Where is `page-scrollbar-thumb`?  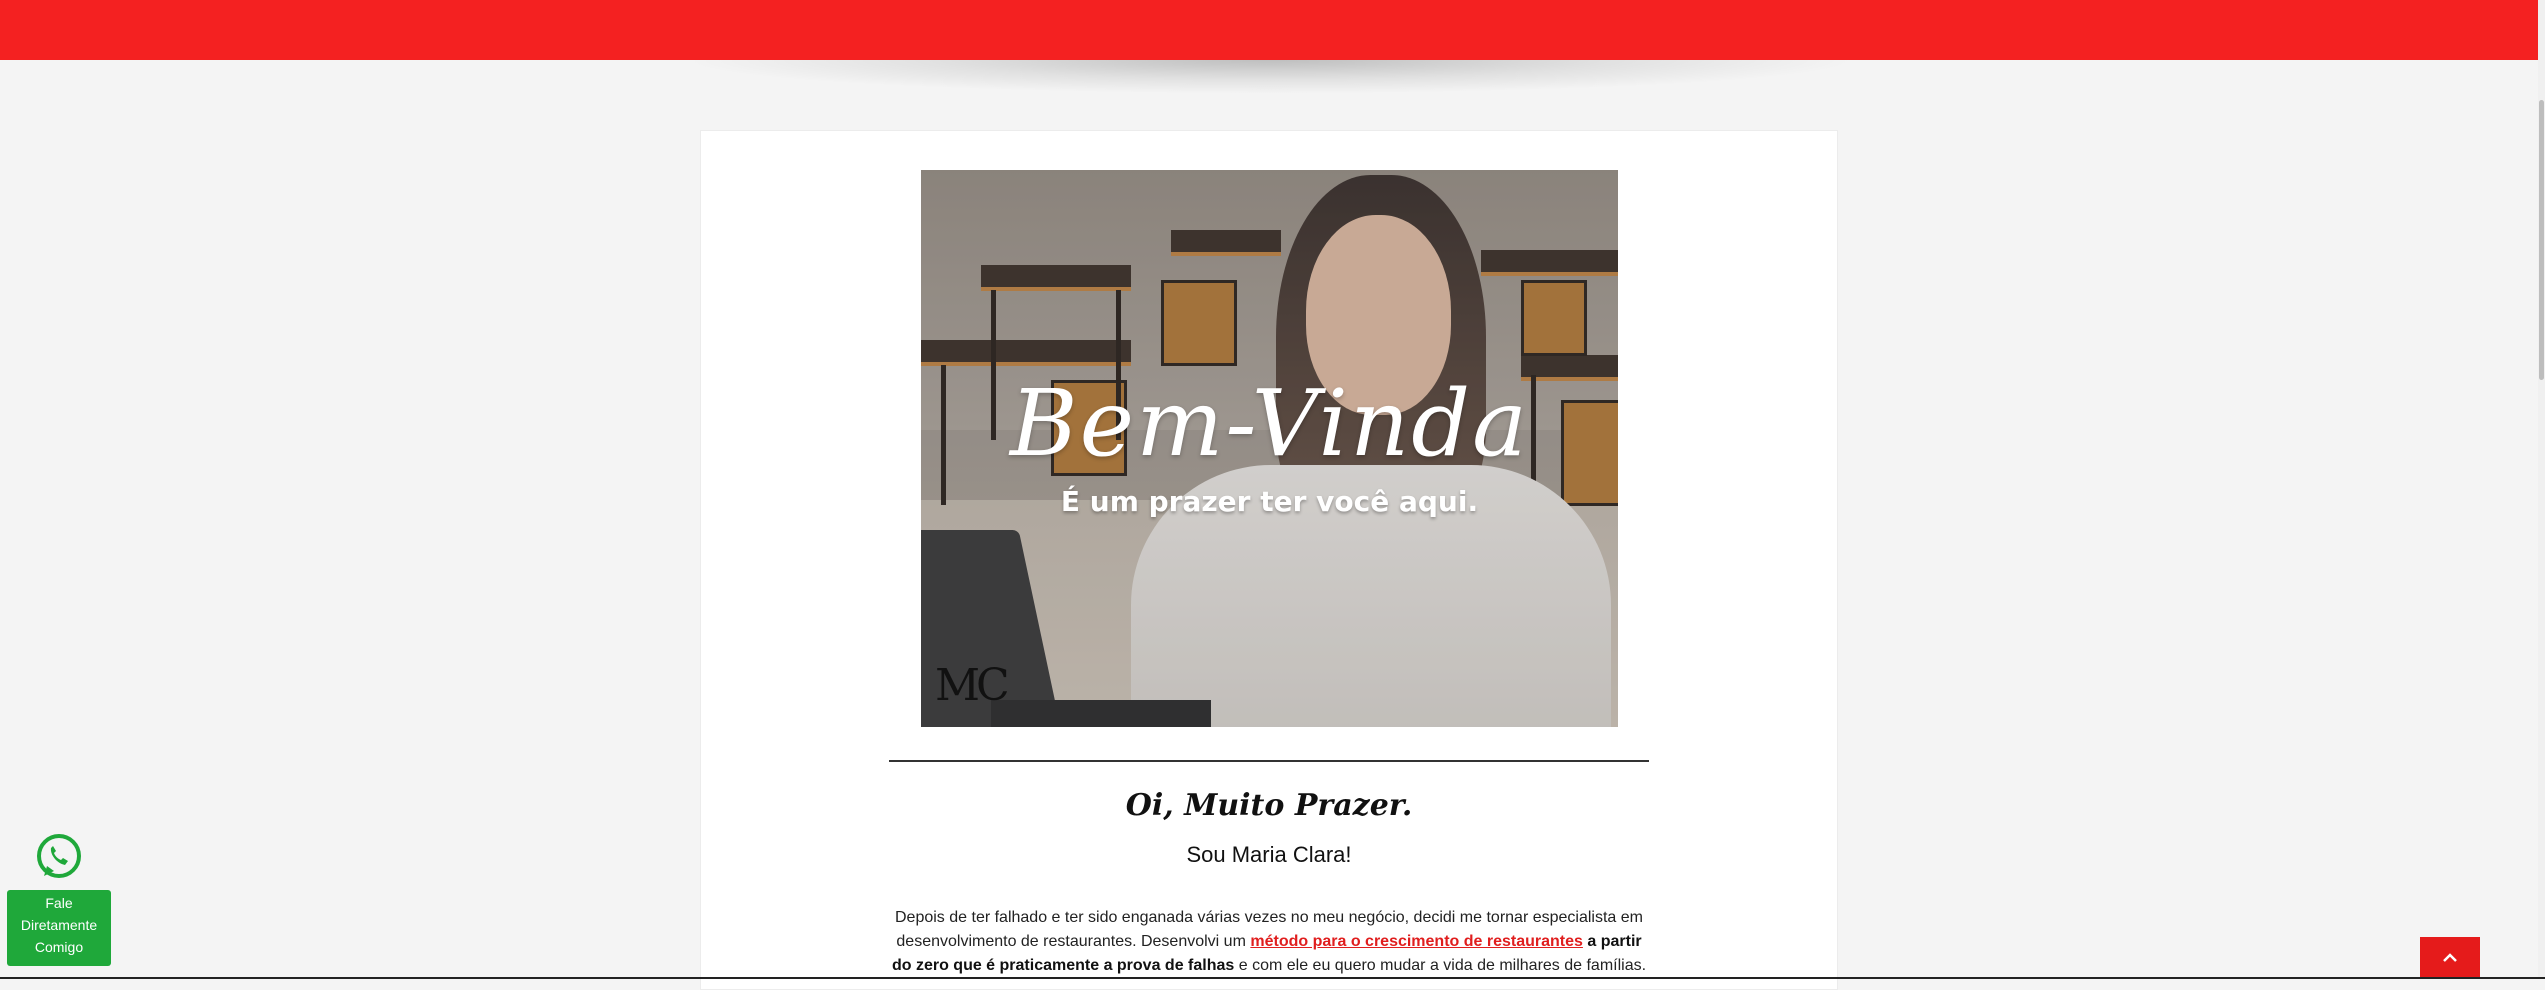 page-scrollbar-thumb is located at coordinates (2541, 240).